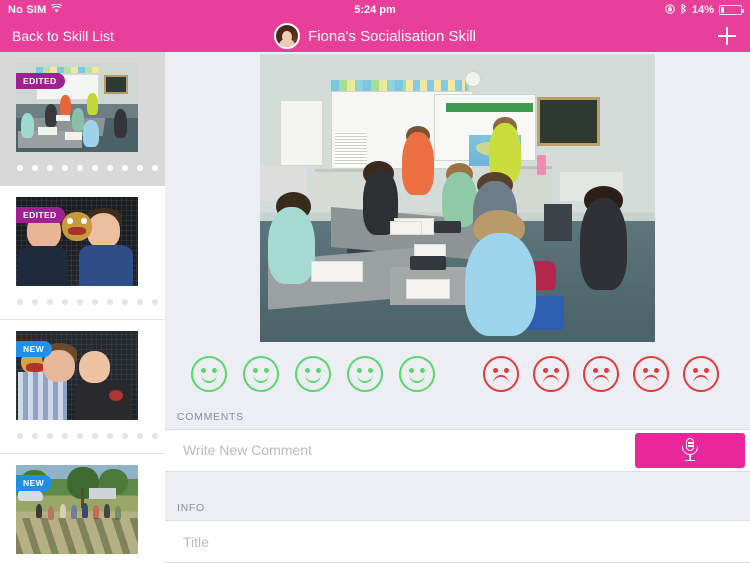 This screenshot has width=750, height=563. What do you see at coordinates (727, 36) in the screenshot?
I see `plus-icon` at bounding box center [727, 36].